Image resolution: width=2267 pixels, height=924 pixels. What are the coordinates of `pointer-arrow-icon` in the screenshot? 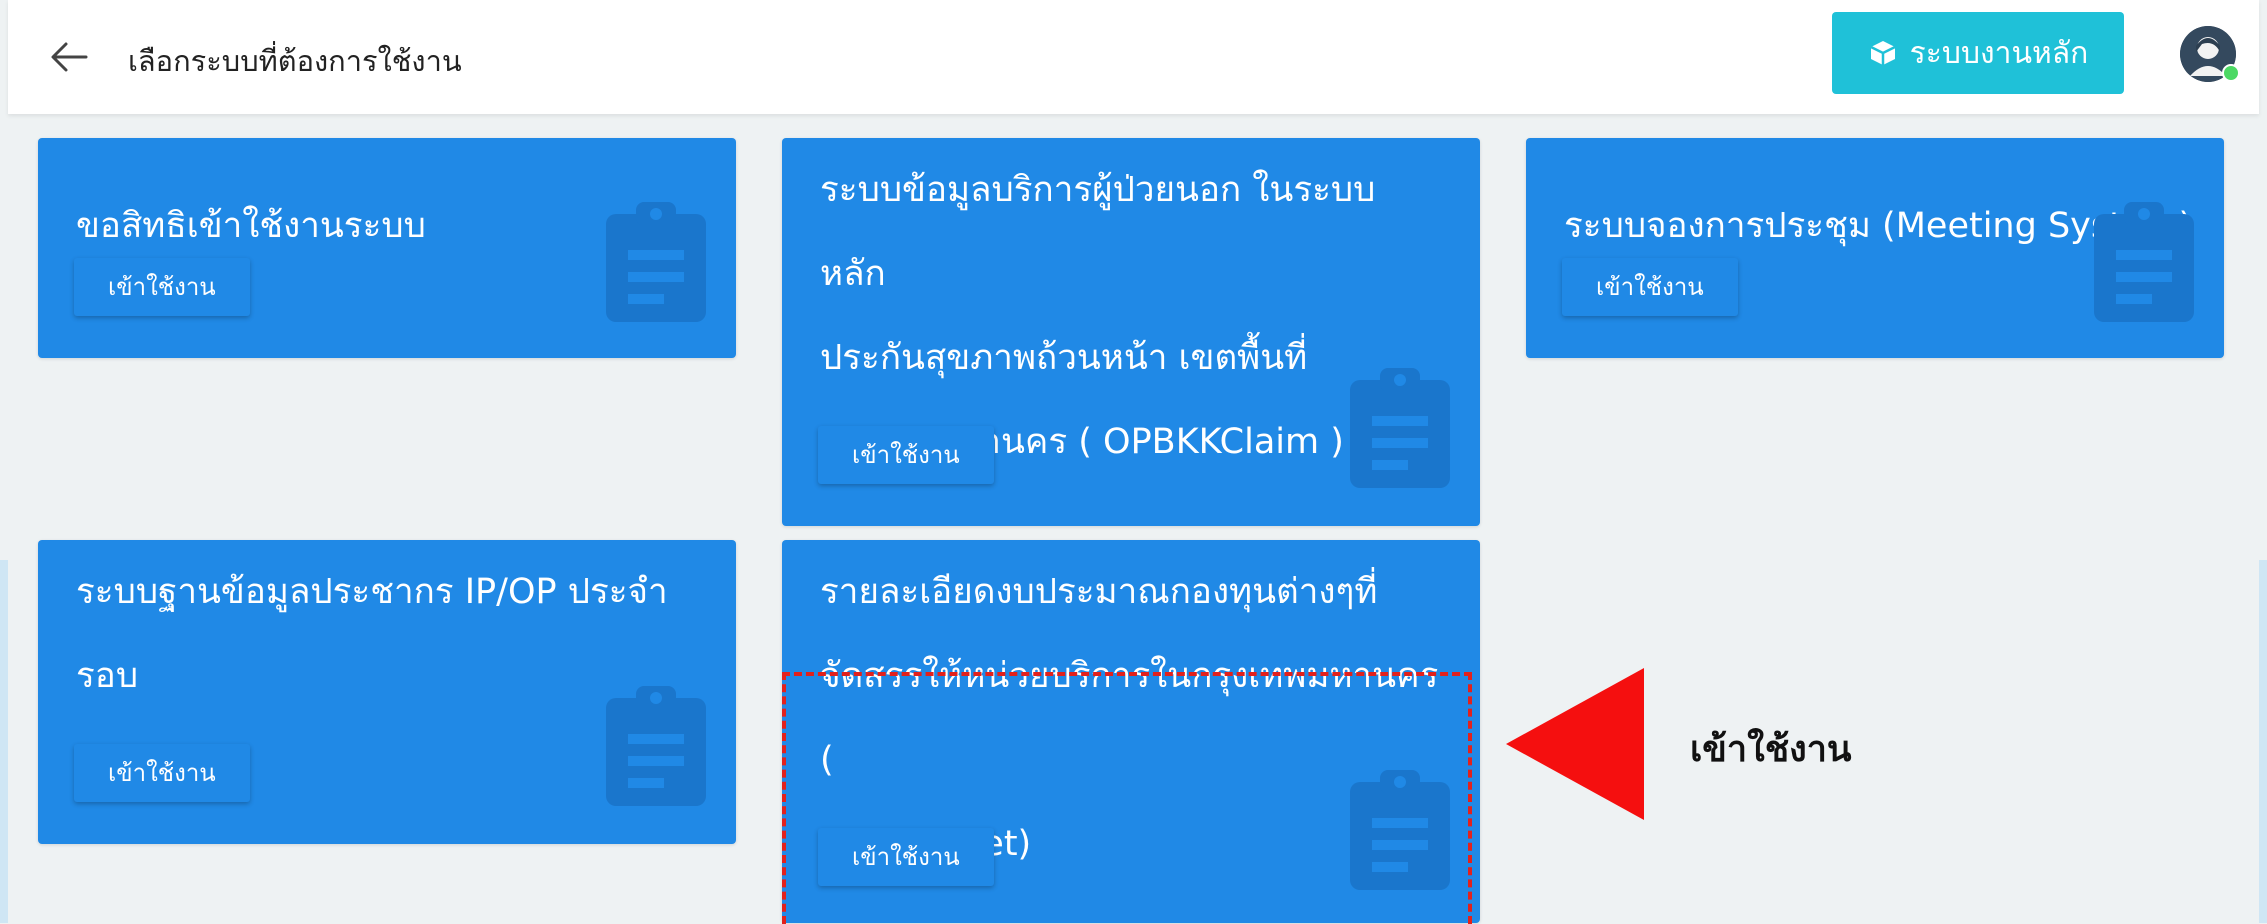 It's located at (1575, 744).